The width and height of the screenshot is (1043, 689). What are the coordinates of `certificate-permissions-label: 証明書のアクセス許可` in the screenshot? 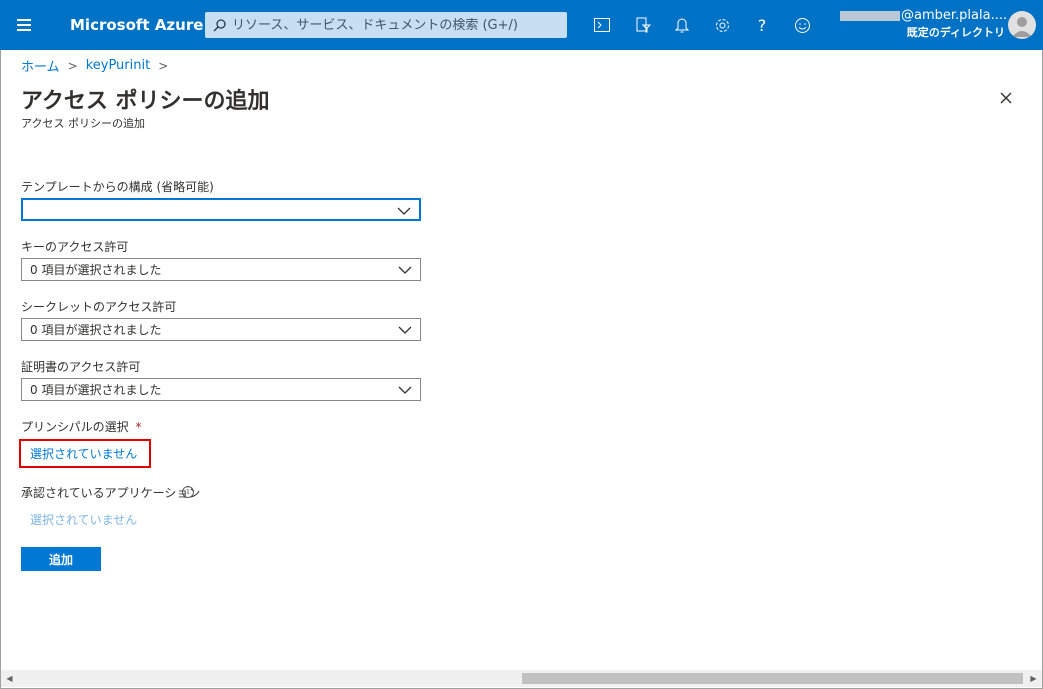 It's located at (81, 367).